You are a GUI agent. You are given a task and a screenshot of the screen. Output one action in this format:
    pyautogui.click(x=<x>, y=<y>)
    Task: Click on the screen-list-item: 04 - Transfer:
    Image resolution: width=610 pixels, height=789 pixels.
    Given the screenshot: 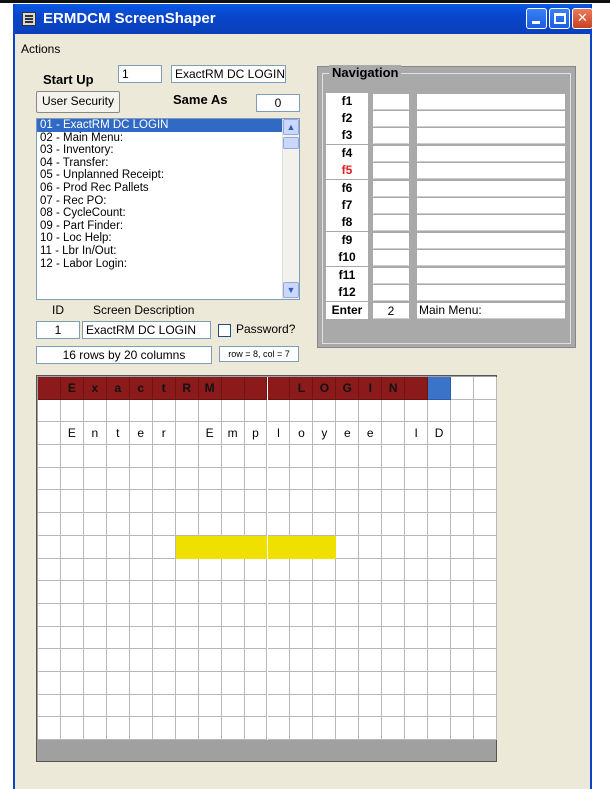 What is the action you would take?
    pyautogui.click(x=168, y=163)
    